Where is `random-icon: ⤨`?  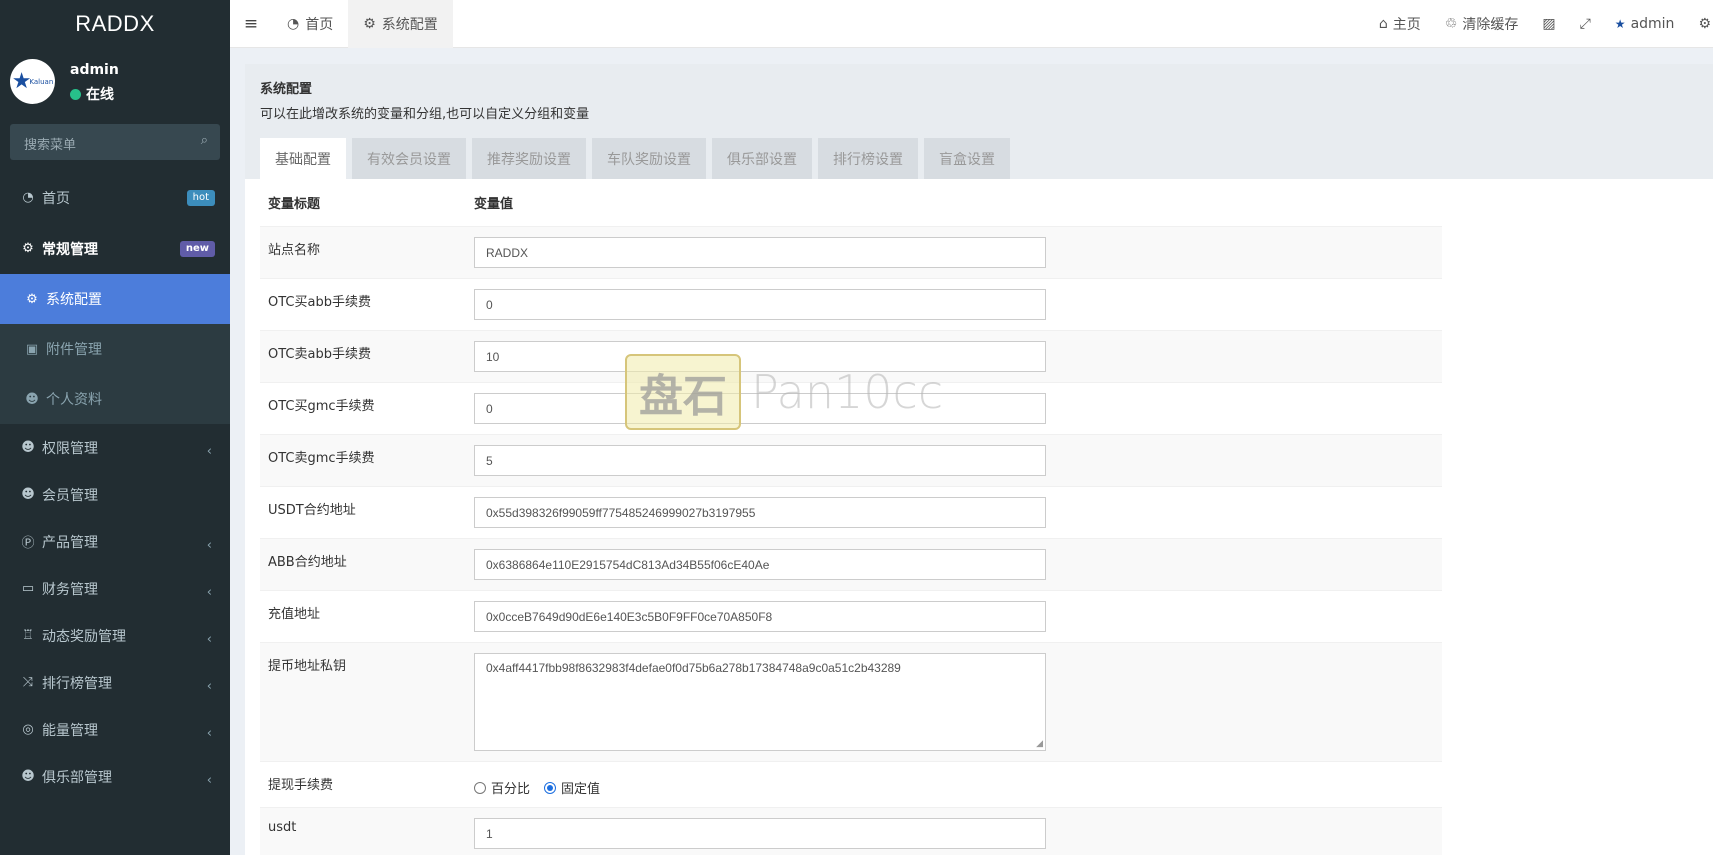 random-icon: ⤨ is located at coordinates (28, 682).